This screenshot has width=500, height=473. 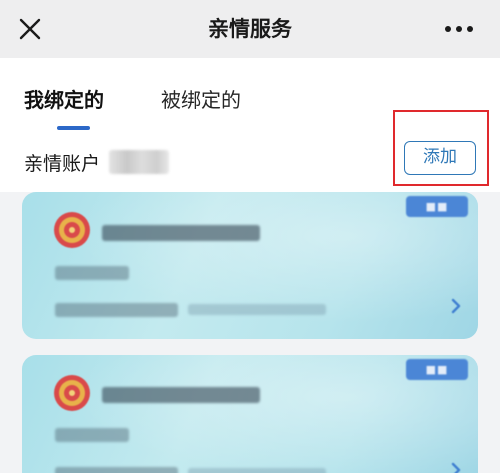 What do you see at coordinates (459, 29) in the screenshot?
I see `more-dots-icon` at bounding box center [459, 29].